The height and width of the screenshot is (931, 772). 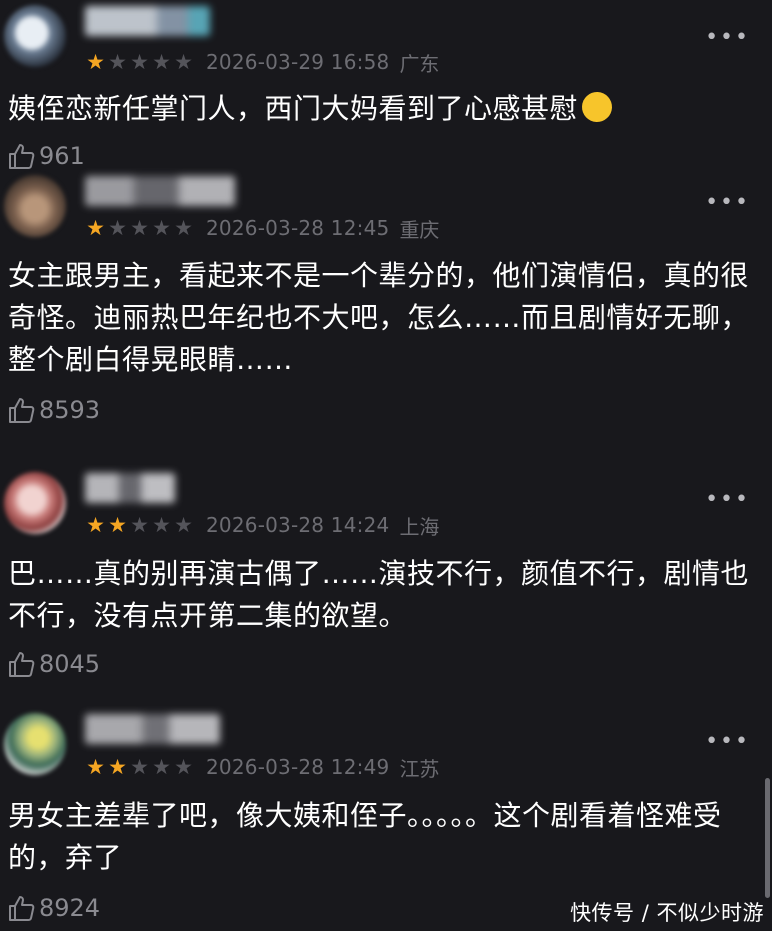 I want to click on like-count: 8045, so click(x=70, y=664).